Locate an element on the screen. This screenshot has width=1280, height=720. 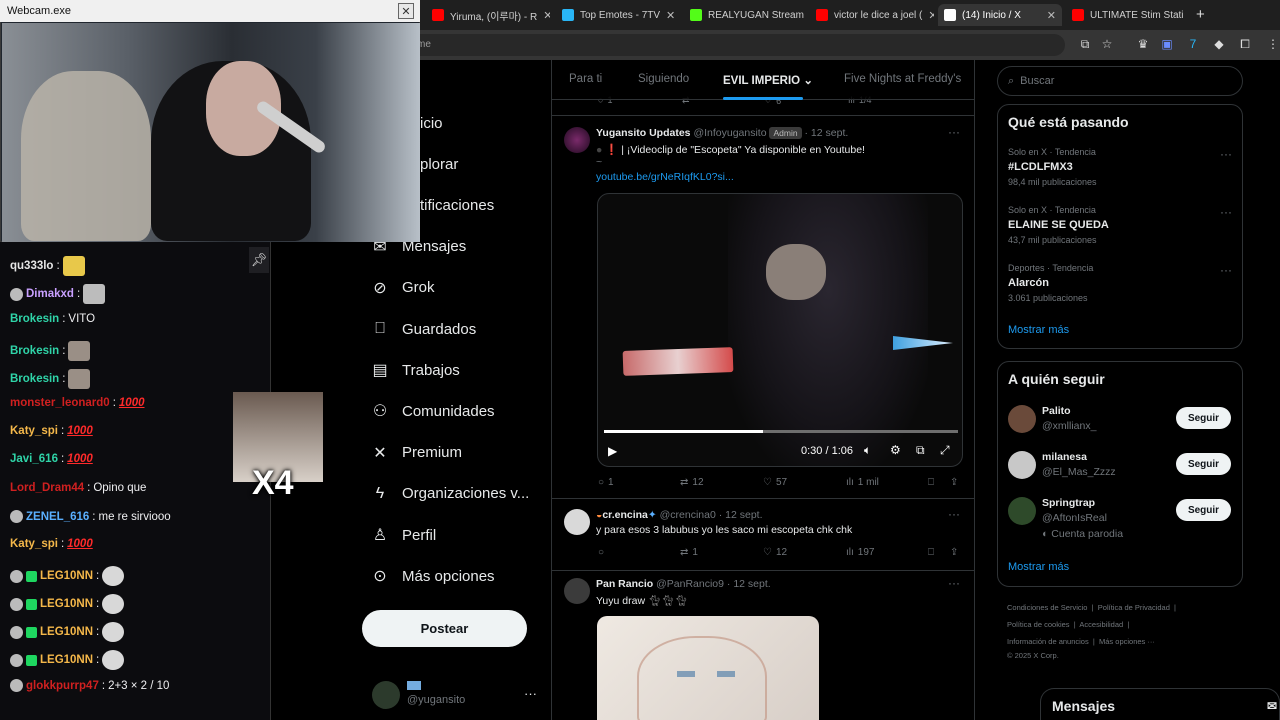
tab-evil-imperio: EVIL IMPERIO ⌄ is located at coordinates (768, 80).